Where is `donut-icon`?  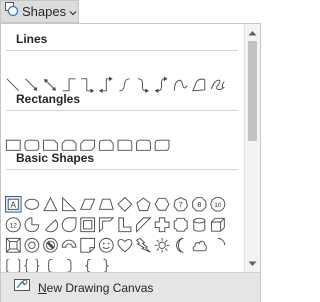
donut-icon is located at coordinates (32, 245).